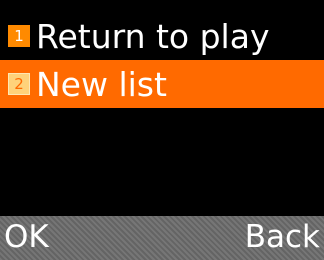 This screenshot has height=260, width=324. I want to click on number-2-icon: 2, so click(19, 84).